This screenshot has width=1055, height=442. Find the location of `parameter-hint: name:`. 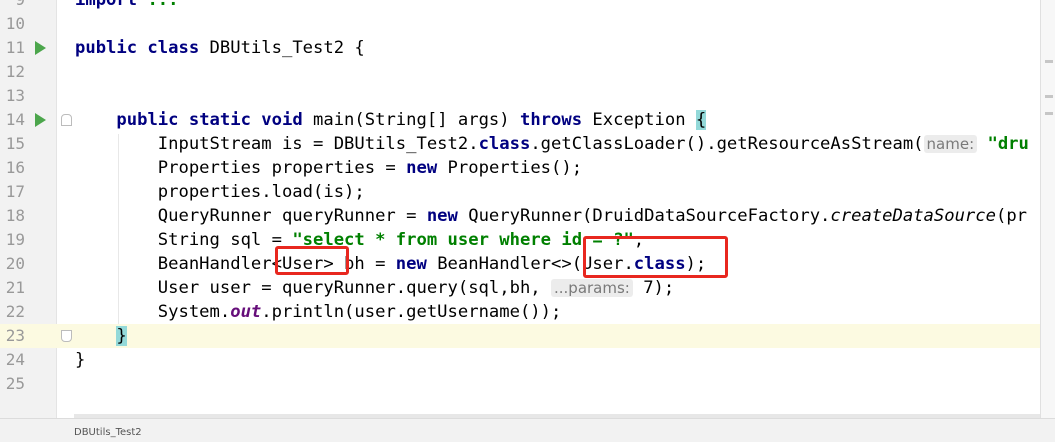

parameter-hint: name: is located at coordinates (950, 144).